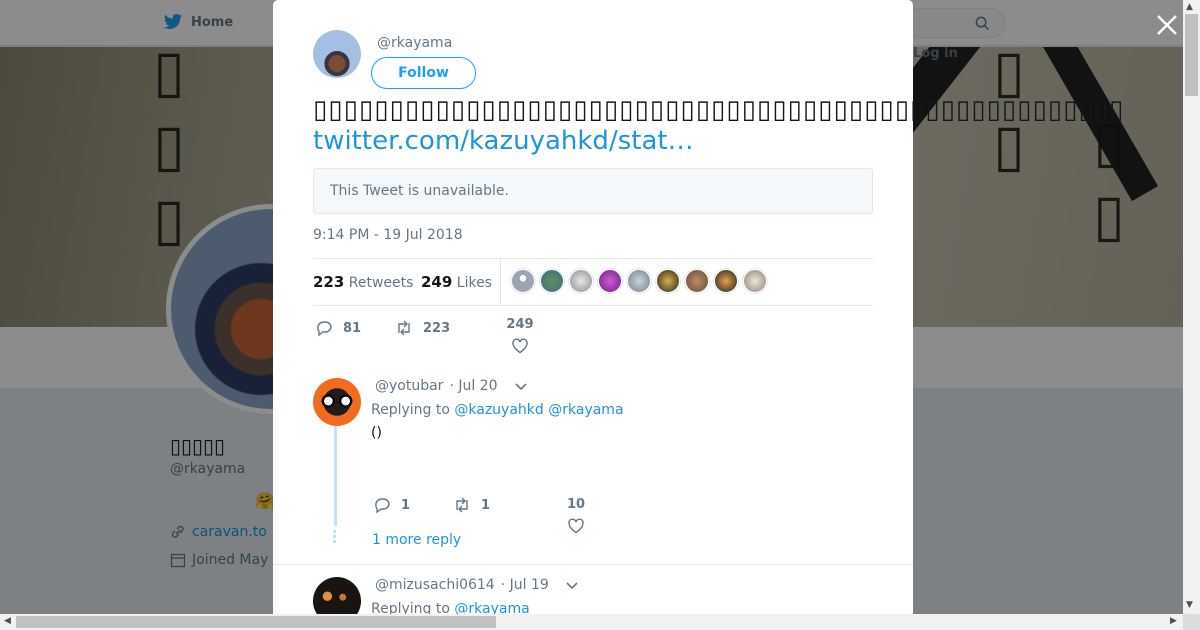 The width and height of the screenshot is (1200, 630). Describe the element at coordinates (525, 585) in the screenshot. I see `reply-date: · Jul 19` at that location.